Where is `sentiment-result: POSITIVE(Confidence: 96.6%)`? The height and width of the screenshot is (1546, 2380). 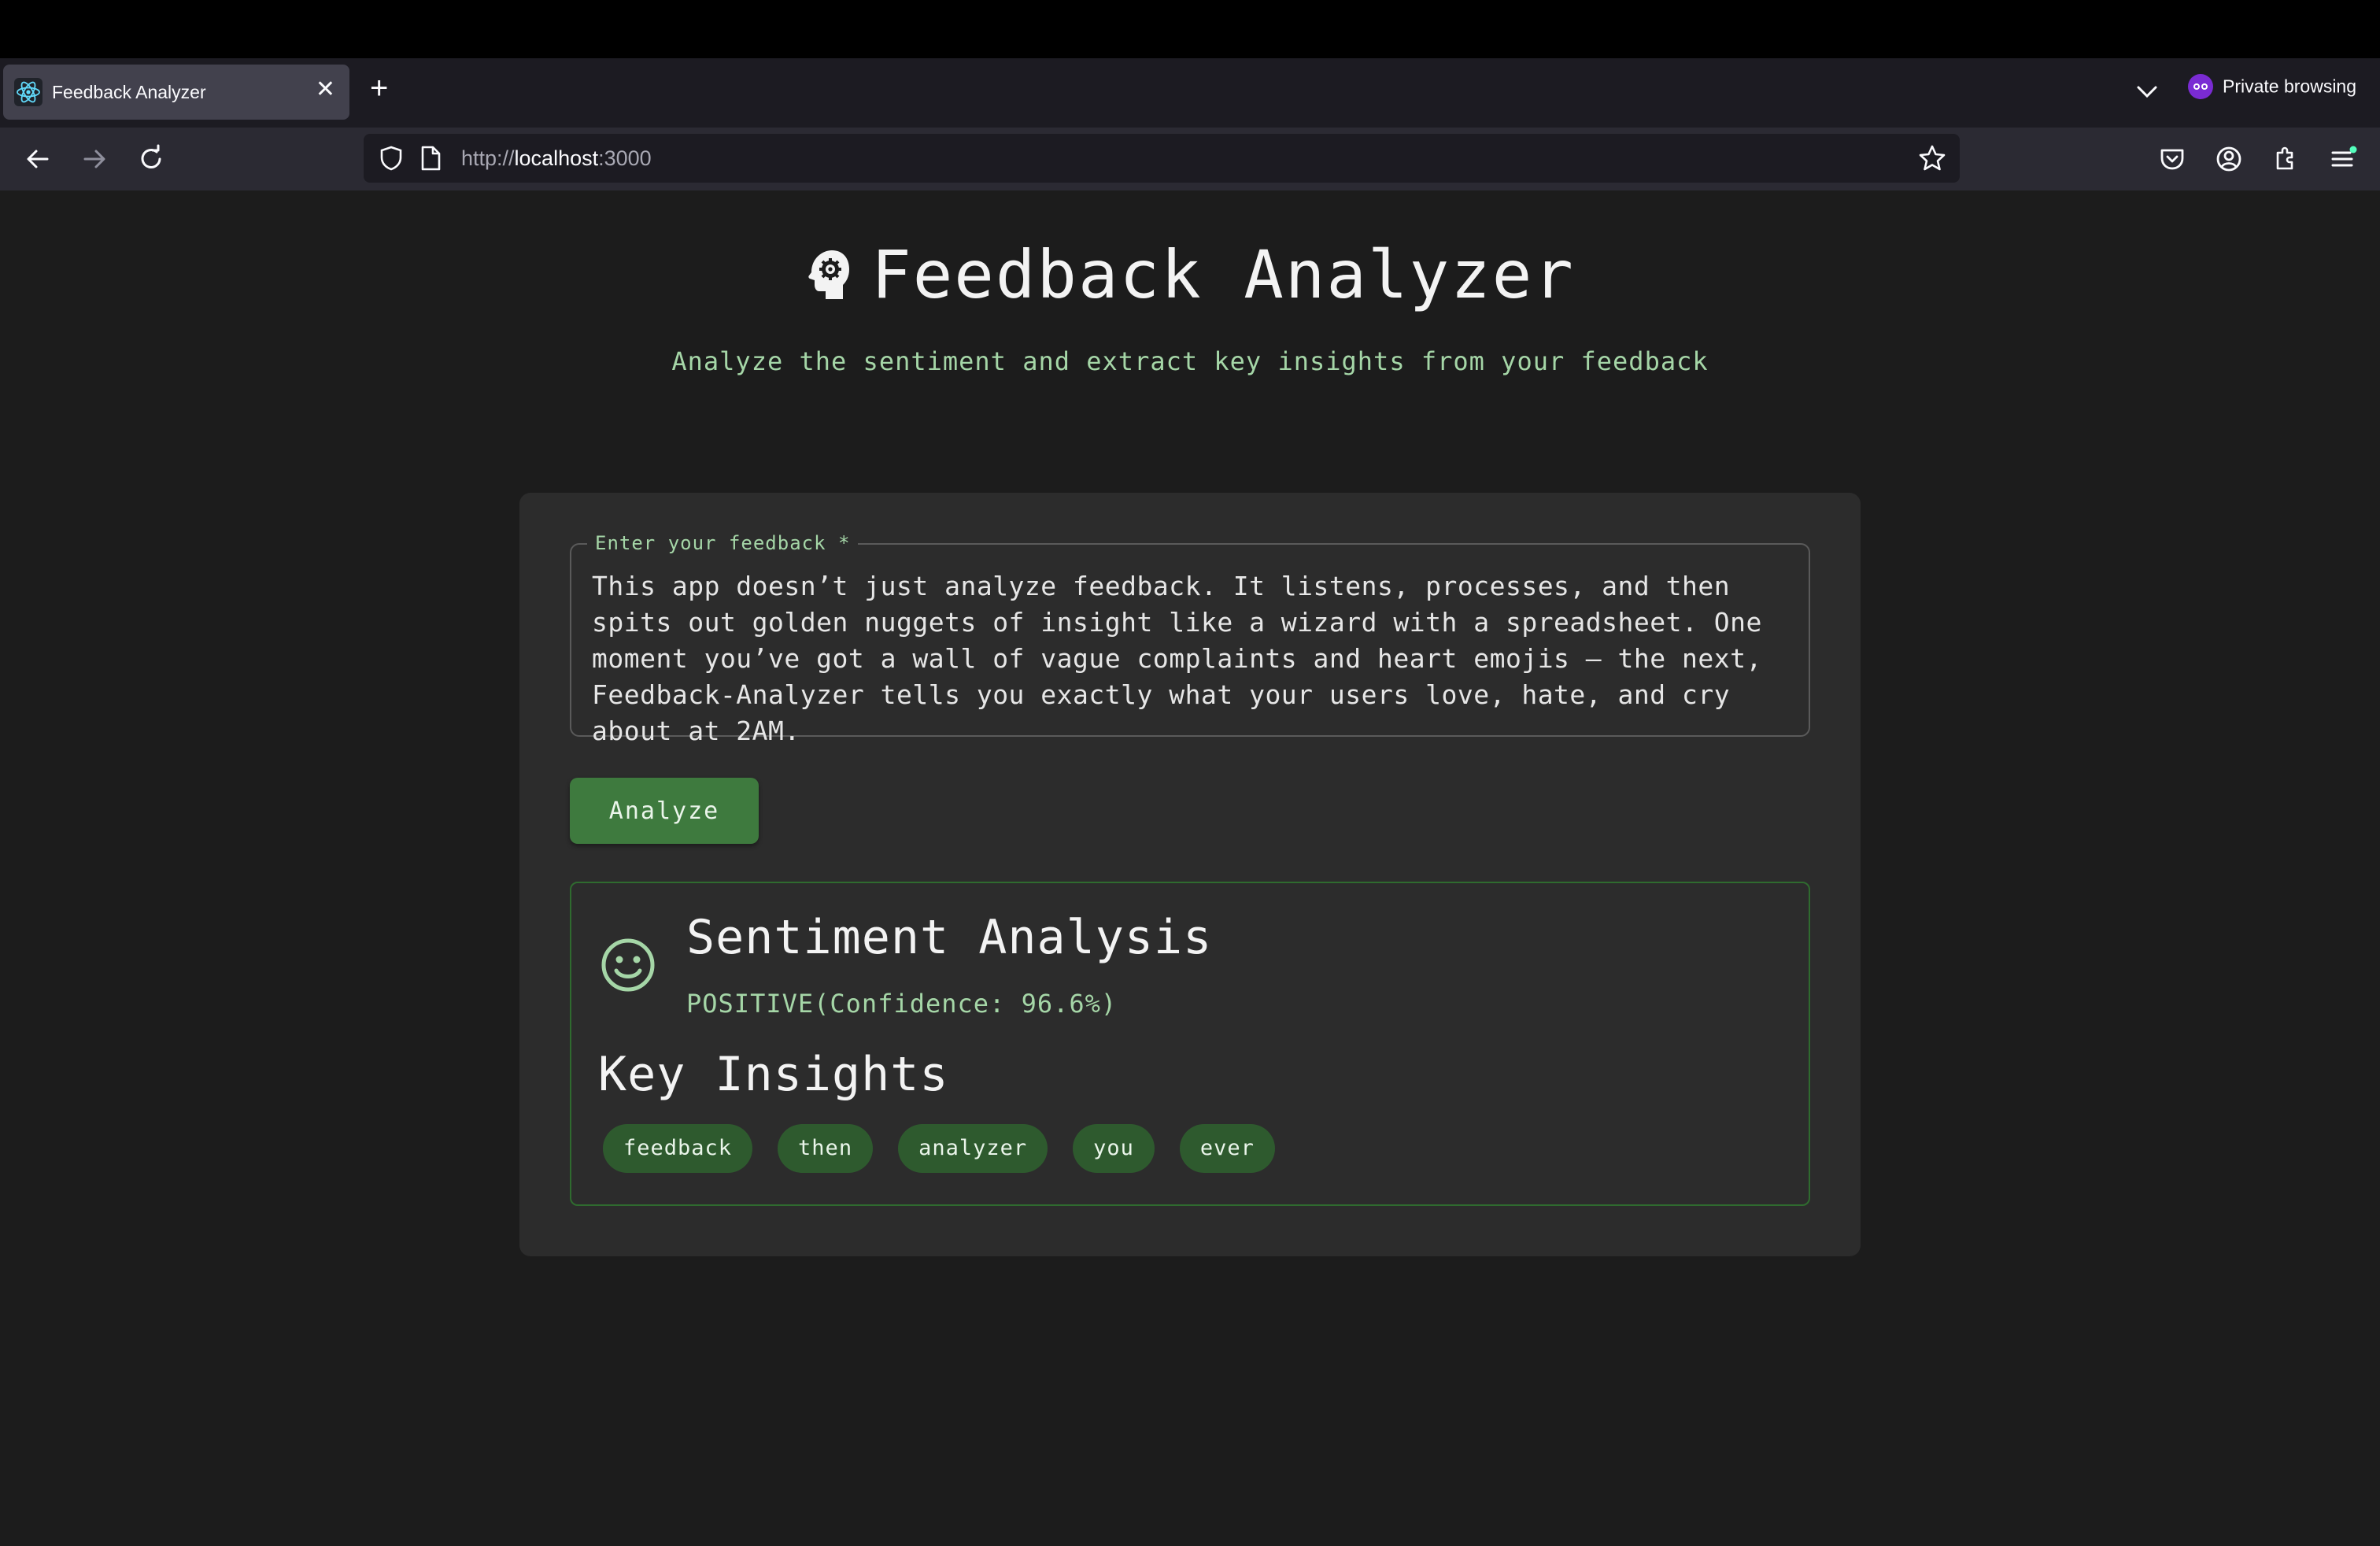 sentiment-result: POSITIVE(Confidence: 96.6%) is located at coordinates (902, 1004).